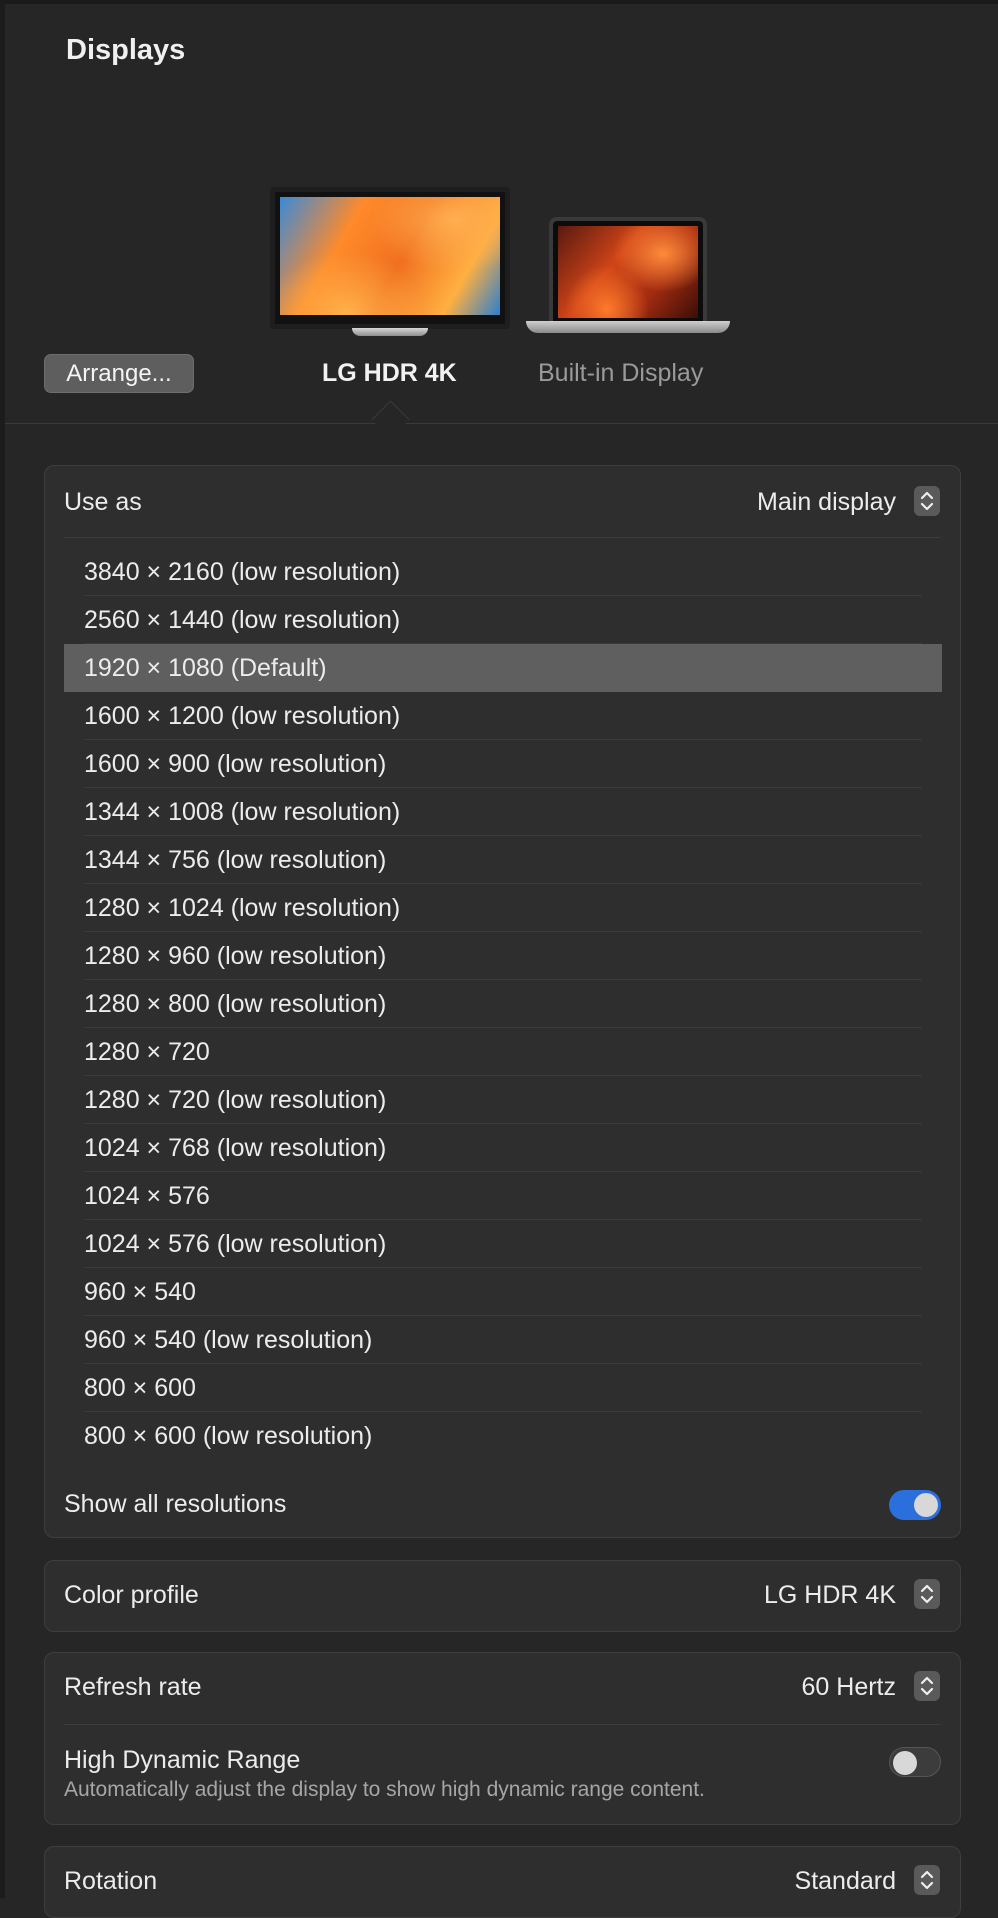  I want to click on resolution-option: 2560 × 1440 (low resolution), so click(503, 620).